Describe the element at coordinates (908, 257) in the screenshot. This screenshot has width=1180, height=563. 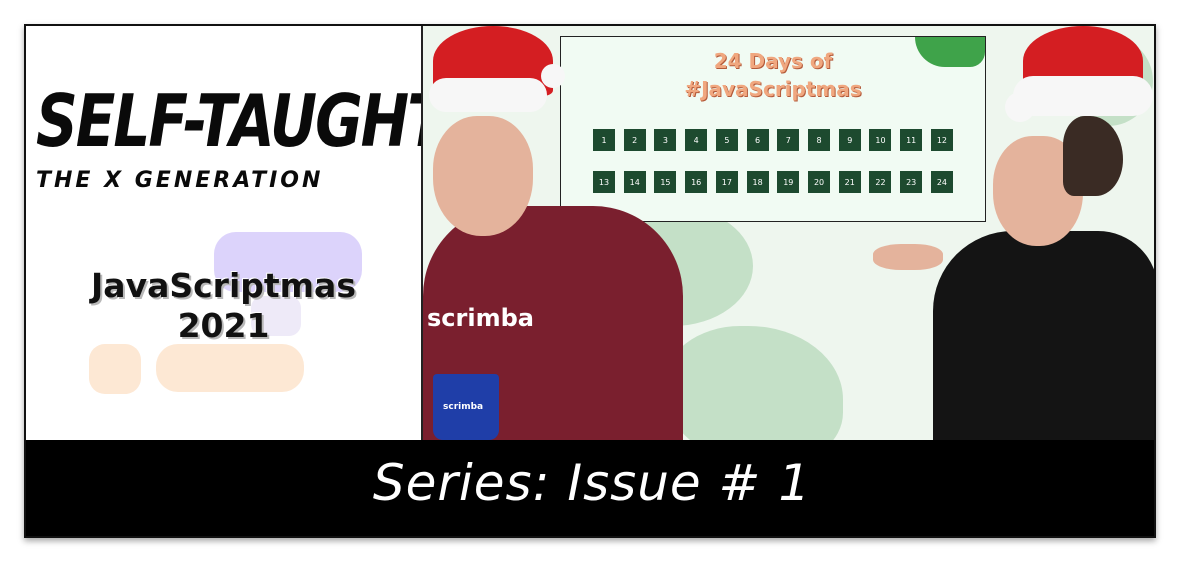
I see `open-hand` at that location.